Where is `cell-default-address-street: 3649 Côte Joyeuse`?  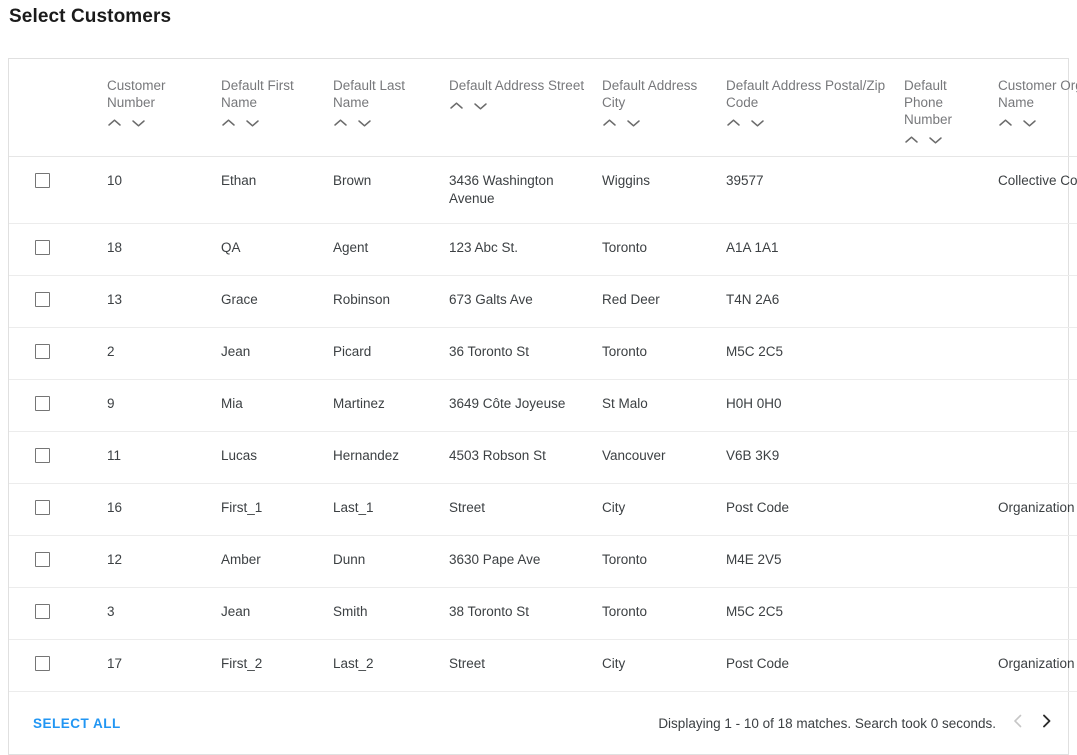
cell-default-address-street: 3649 Côte Joyeuse is located at coordinates (525, 405).